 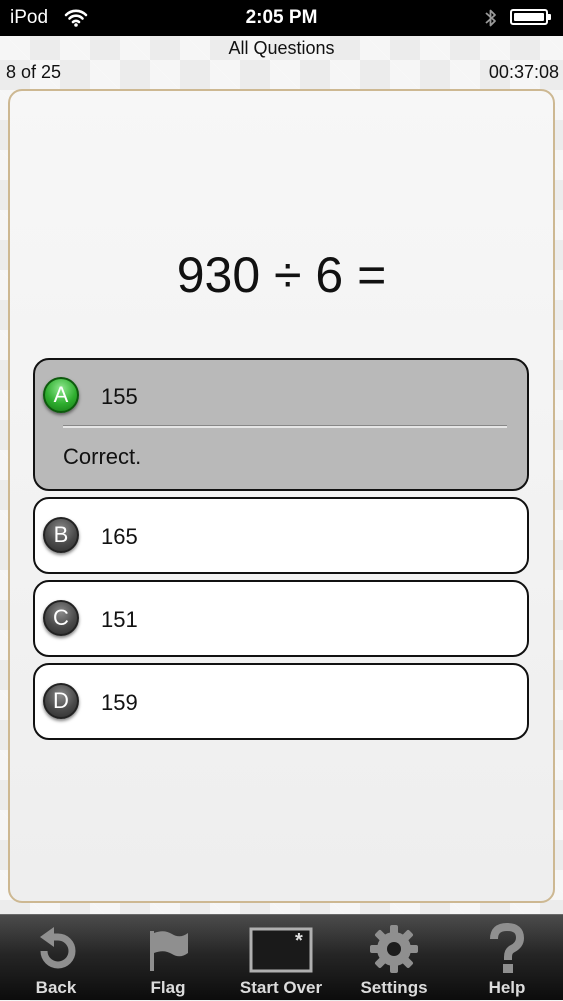 What do you see at coordinates (119, 396) in the screenshot?
I see `answer-text-a: 155` at bounding box center [119, 396].